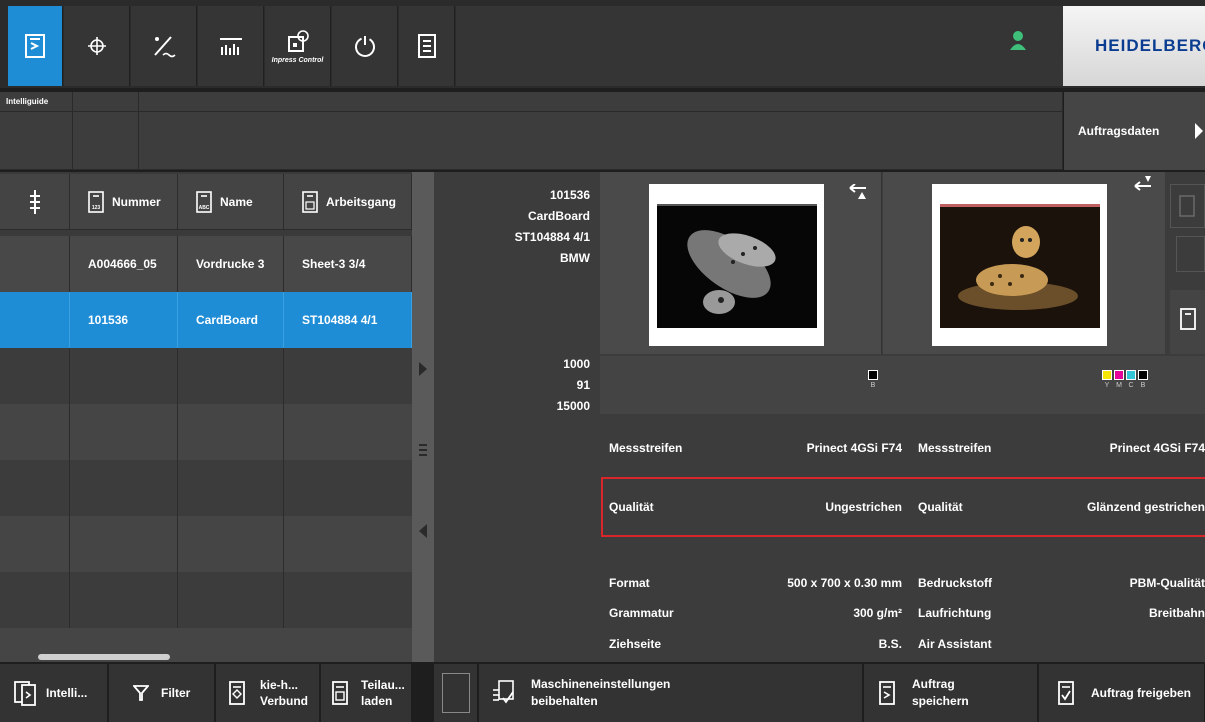 The image size is (1205, 722). I want to click on cell-arbeitsgang: Sheet-3 3/4, so click(348, 264).